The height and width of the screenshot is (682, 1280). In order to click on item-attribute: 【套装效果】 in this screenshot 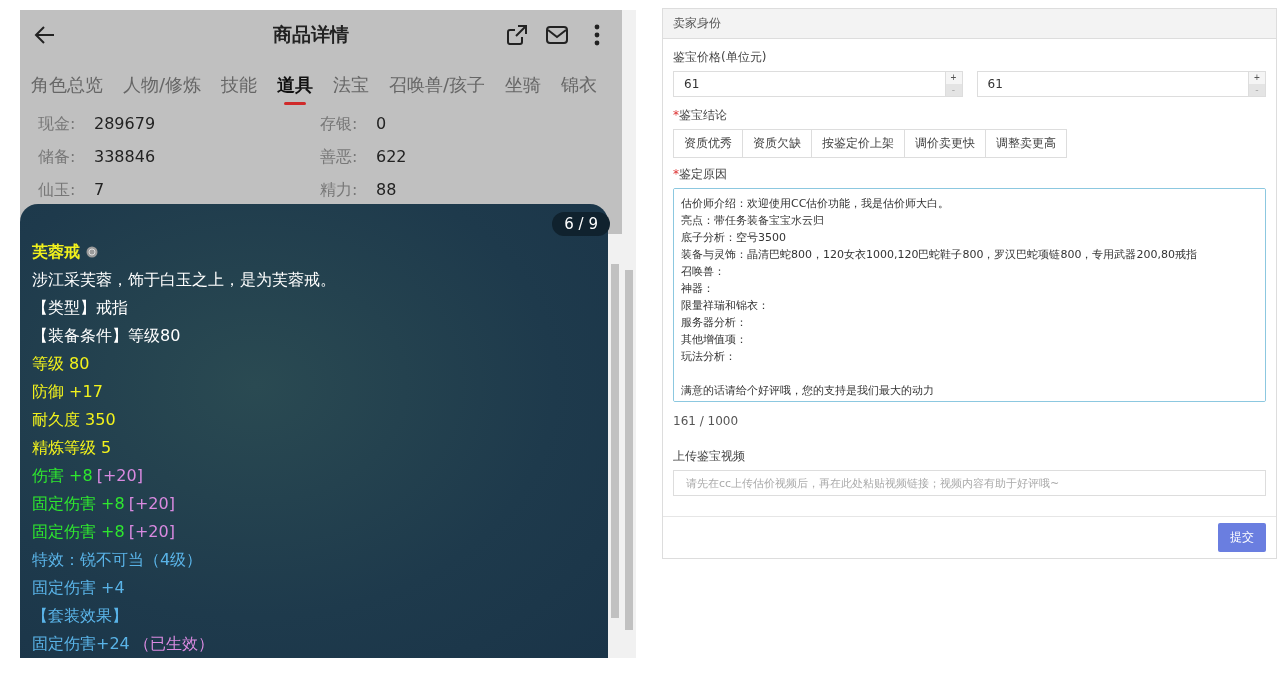, I will do `click(80, 615)`.